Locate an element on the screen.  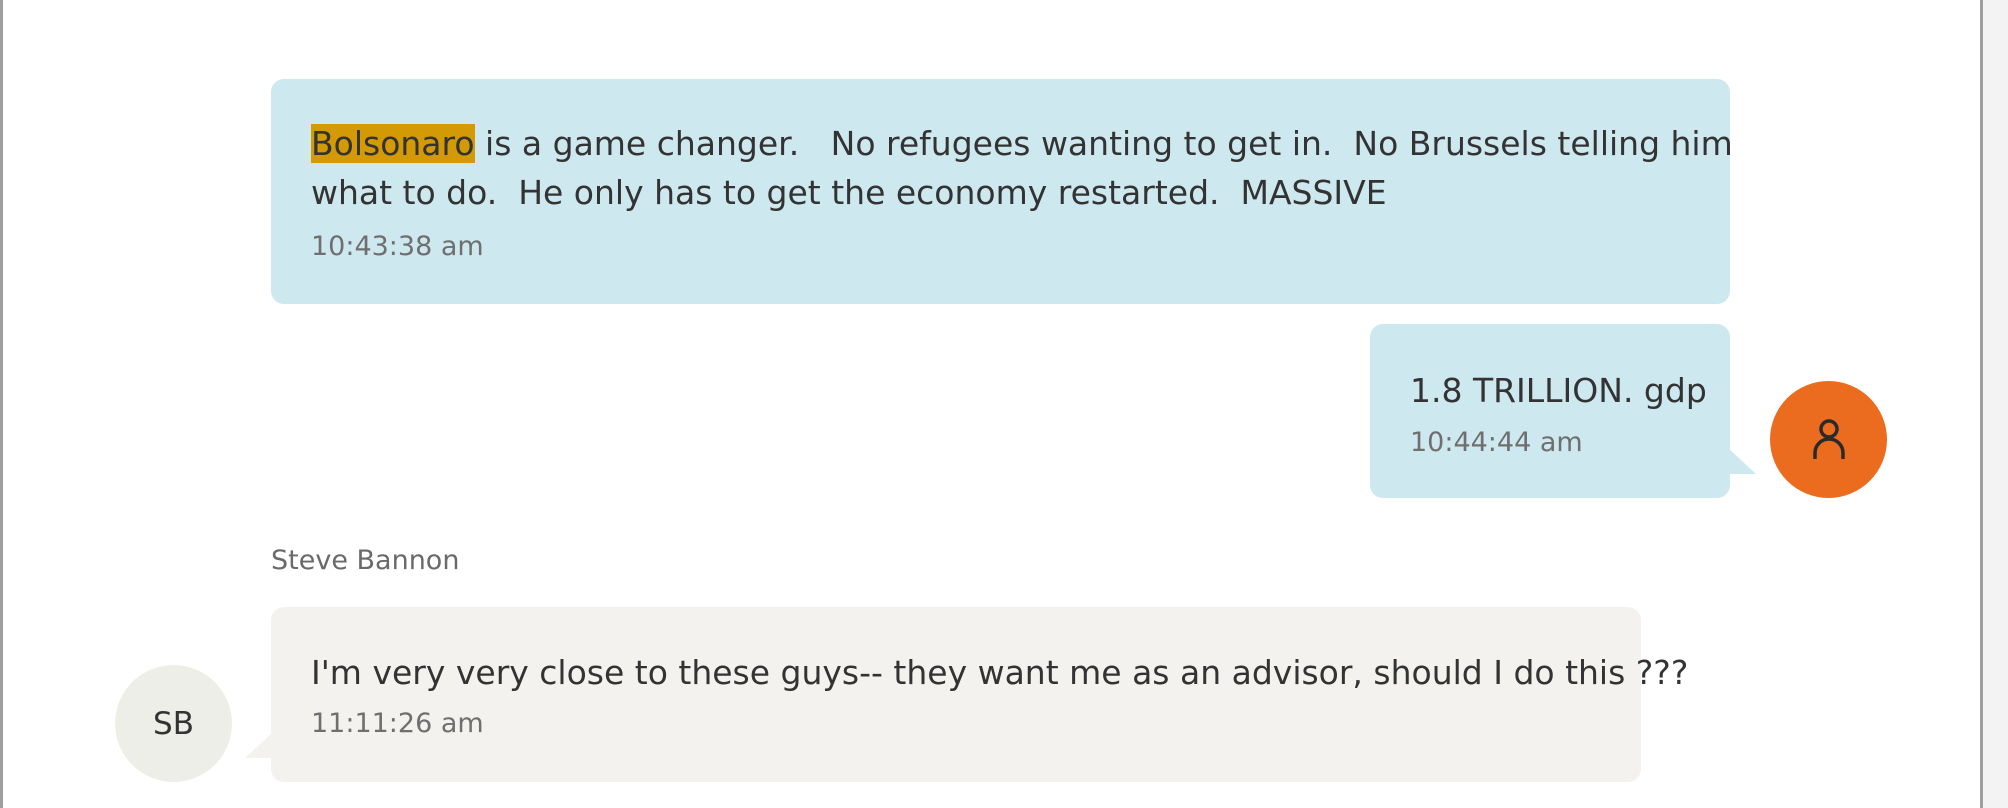
search-highlight: Bolsonaro is located at coordinates (393, 143).